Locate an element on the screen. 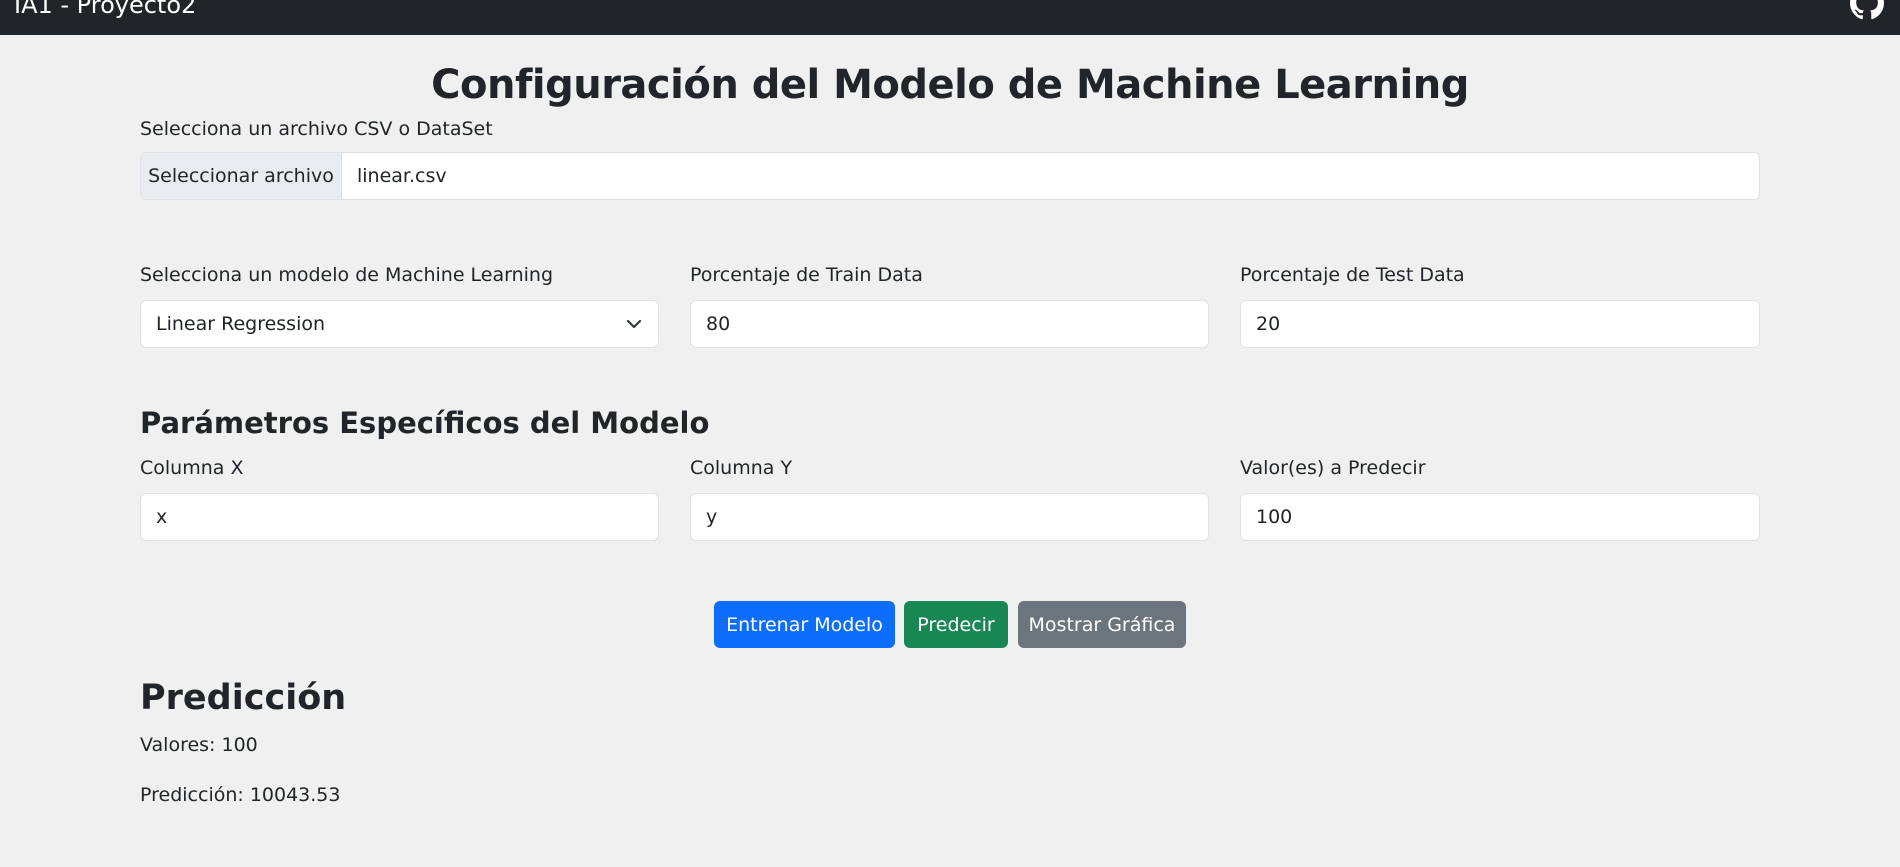  column-y-value: y is located at coordinates (712, 517).